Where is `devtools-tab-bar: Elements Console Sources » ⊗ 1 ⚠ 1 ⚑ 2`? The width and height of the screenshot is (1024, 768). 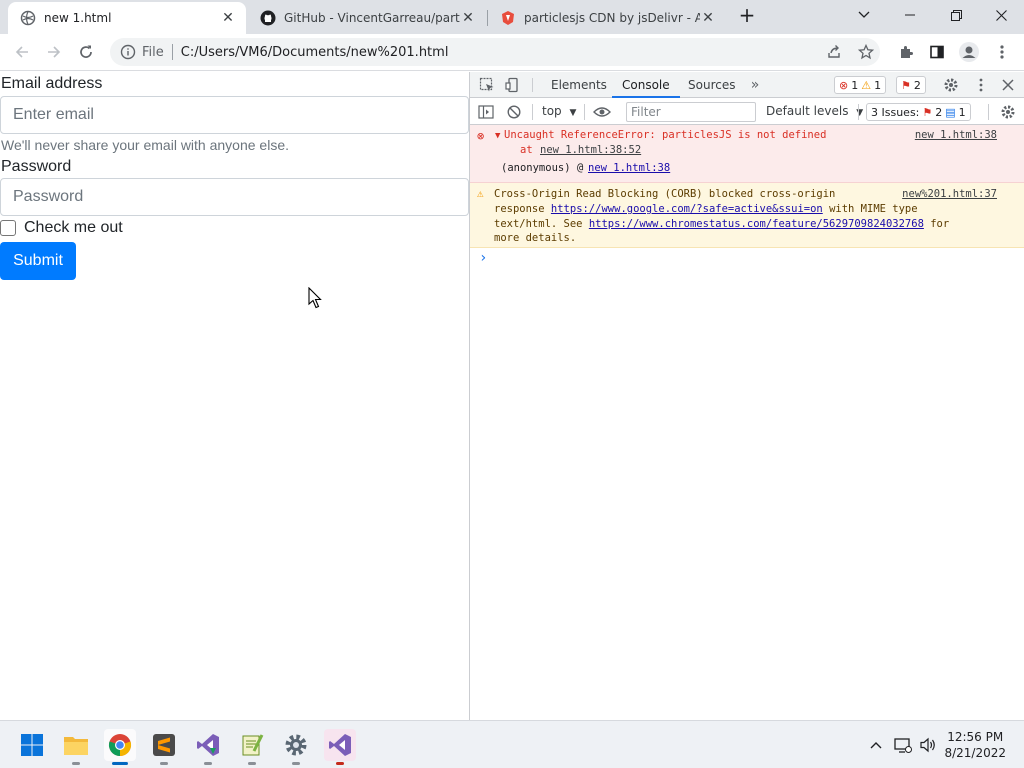 devtools-tab-bar: Elements Console Sources » ⊗ 1 ⚠ 1 ⚑ 2 is located at coordinates (747, 85).